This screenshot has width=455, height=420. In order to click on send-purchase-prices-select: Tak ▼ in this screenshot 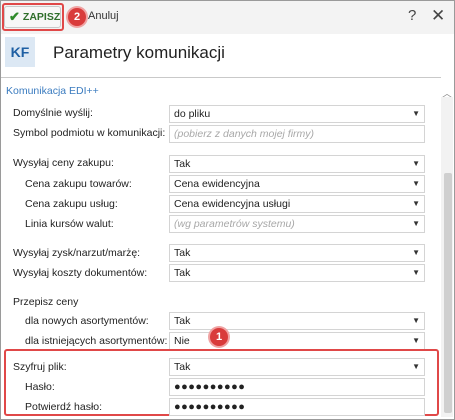, I will do `click(297, 164)`.